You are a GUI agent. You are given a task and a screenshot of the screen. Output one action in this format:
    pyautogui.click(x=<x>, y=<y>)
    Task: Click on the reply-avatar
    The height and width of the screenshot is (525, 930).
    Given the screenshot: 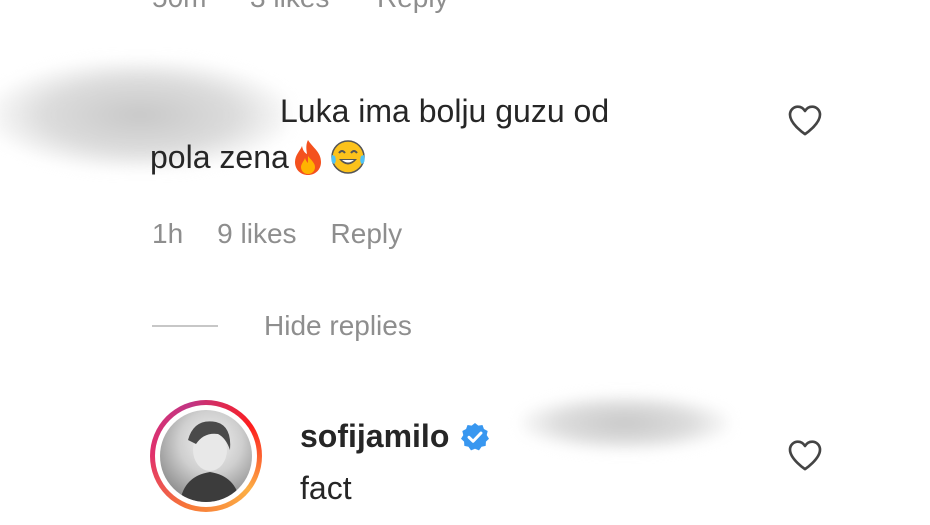 What is the action you would take?
    pyautogui.click(x=206, y=456)
    